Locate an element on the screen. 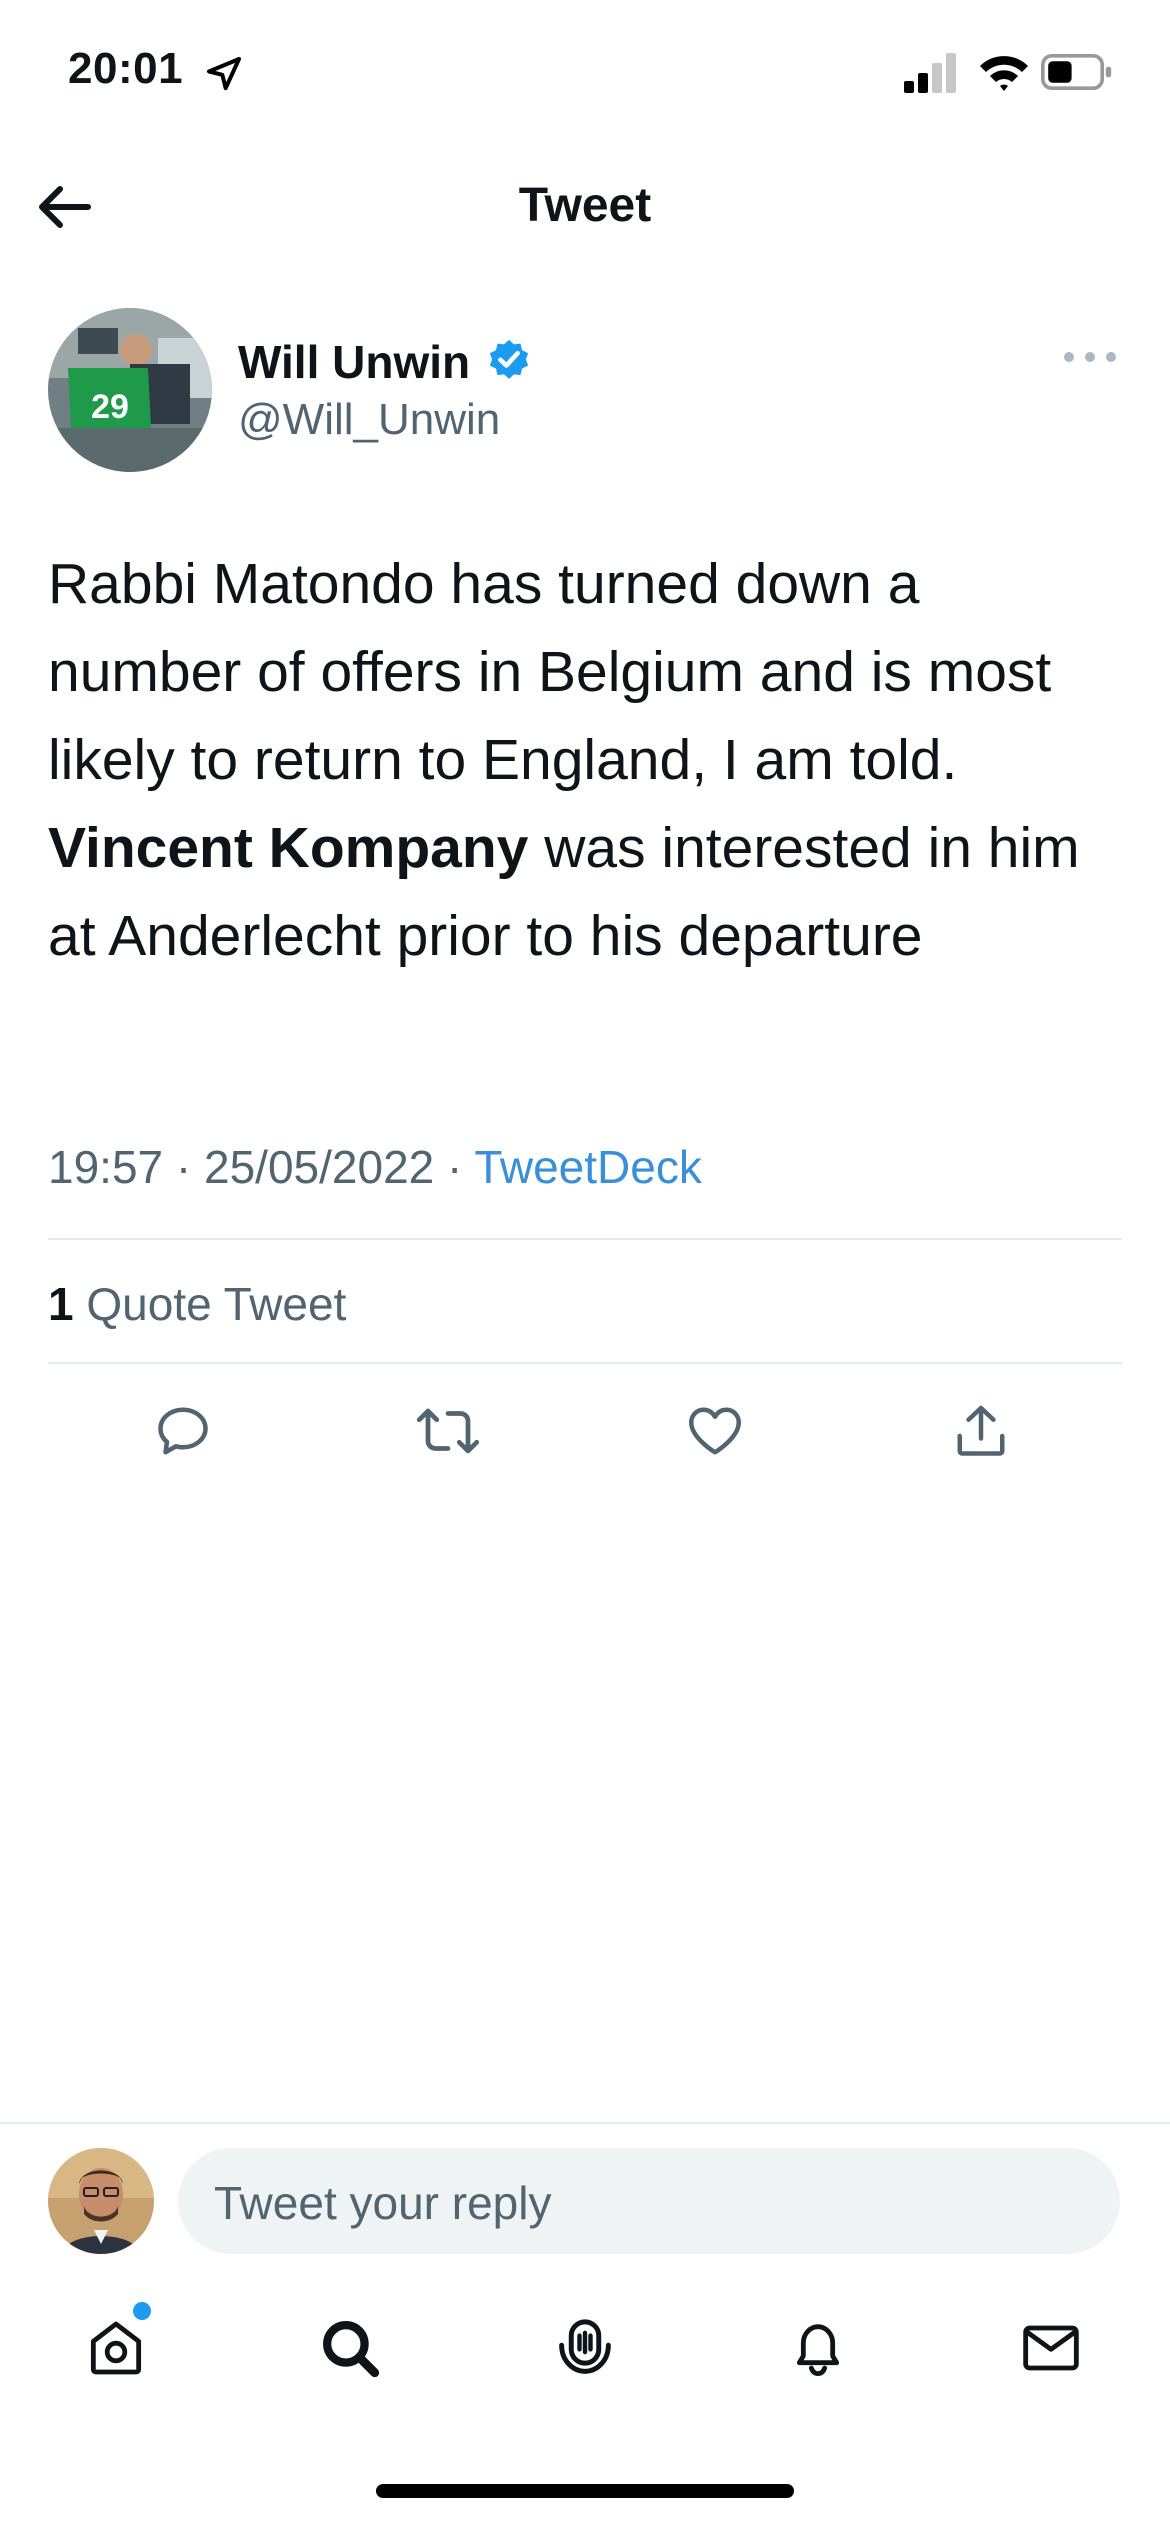 The height and width of the screenshot is (2532, 1170). jersey-number: 29 is located at coordinates (110, 407).